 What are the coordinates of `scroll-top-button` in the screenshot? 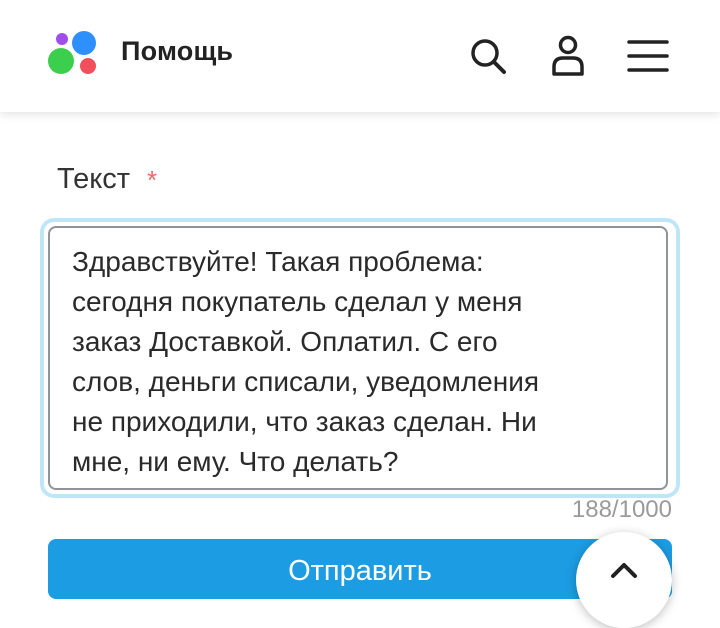 It's located at (624, 580).